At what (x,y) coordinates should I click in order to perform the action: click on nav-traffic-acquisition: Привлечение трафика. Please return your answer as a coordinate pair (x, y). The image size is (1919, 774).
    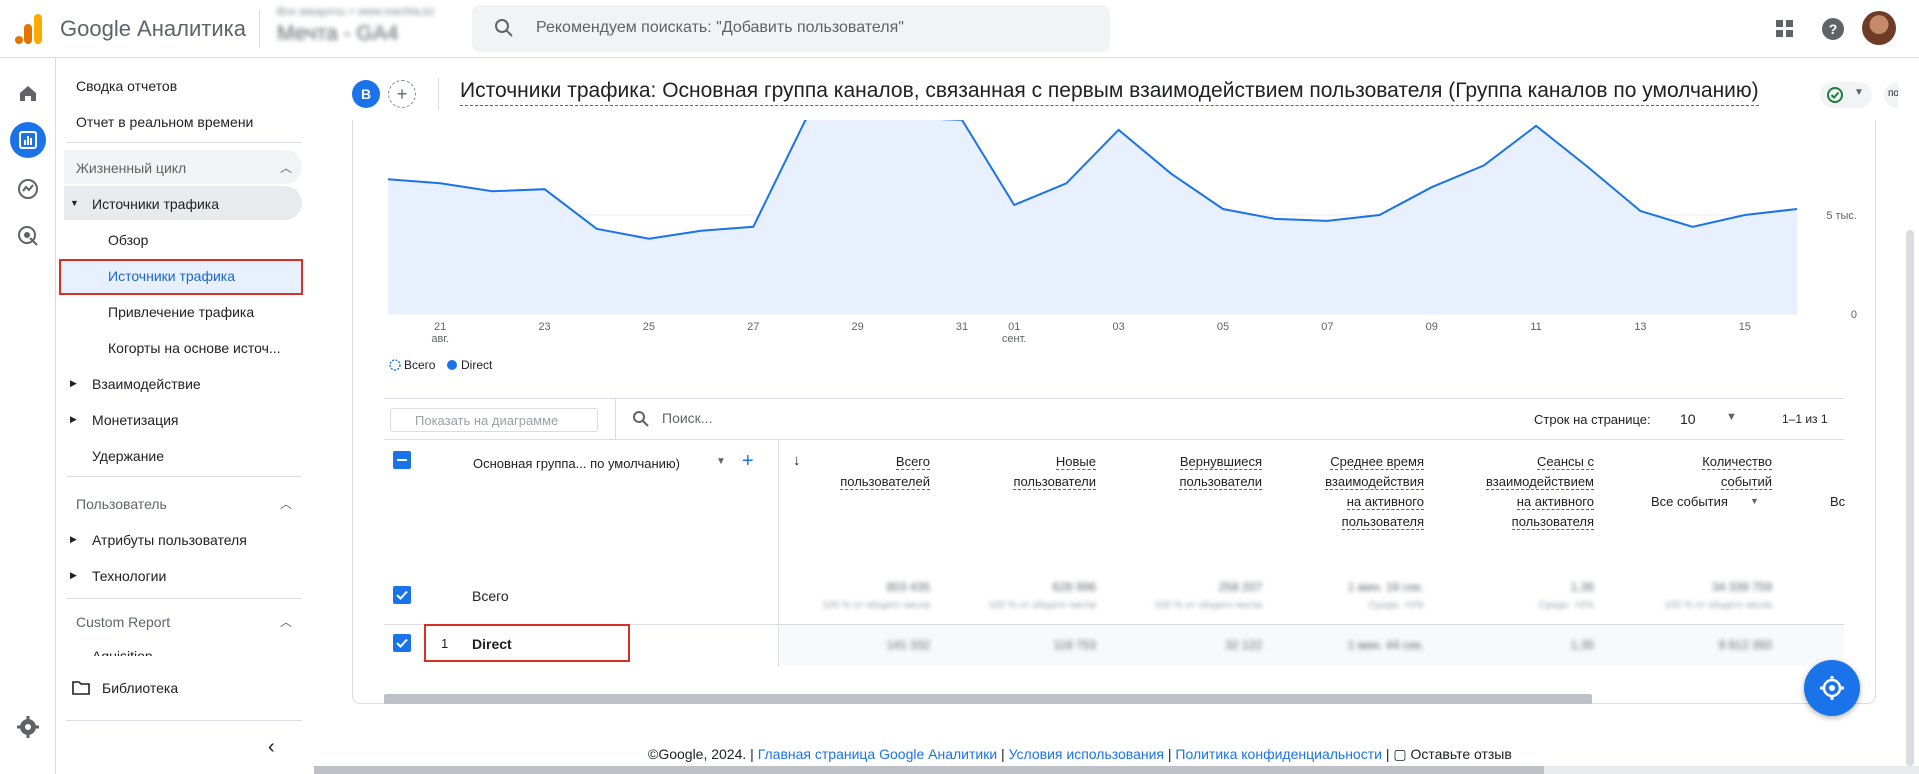
    Looking at the image, I should click on (181, 312).